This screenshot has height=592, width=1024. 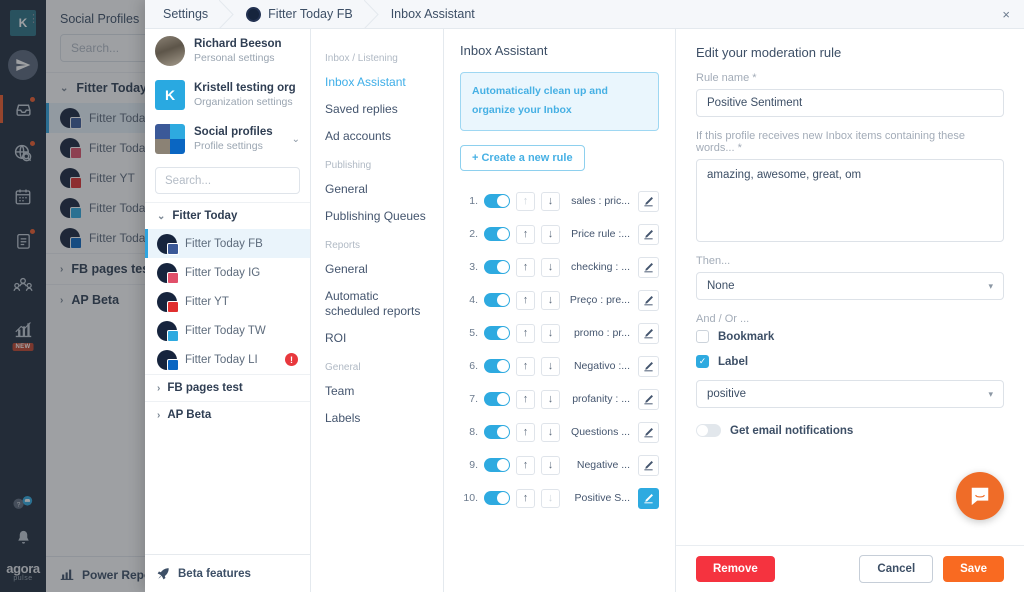 I want to click on beta-features-button: Beta features, so click(x=227, y=573).